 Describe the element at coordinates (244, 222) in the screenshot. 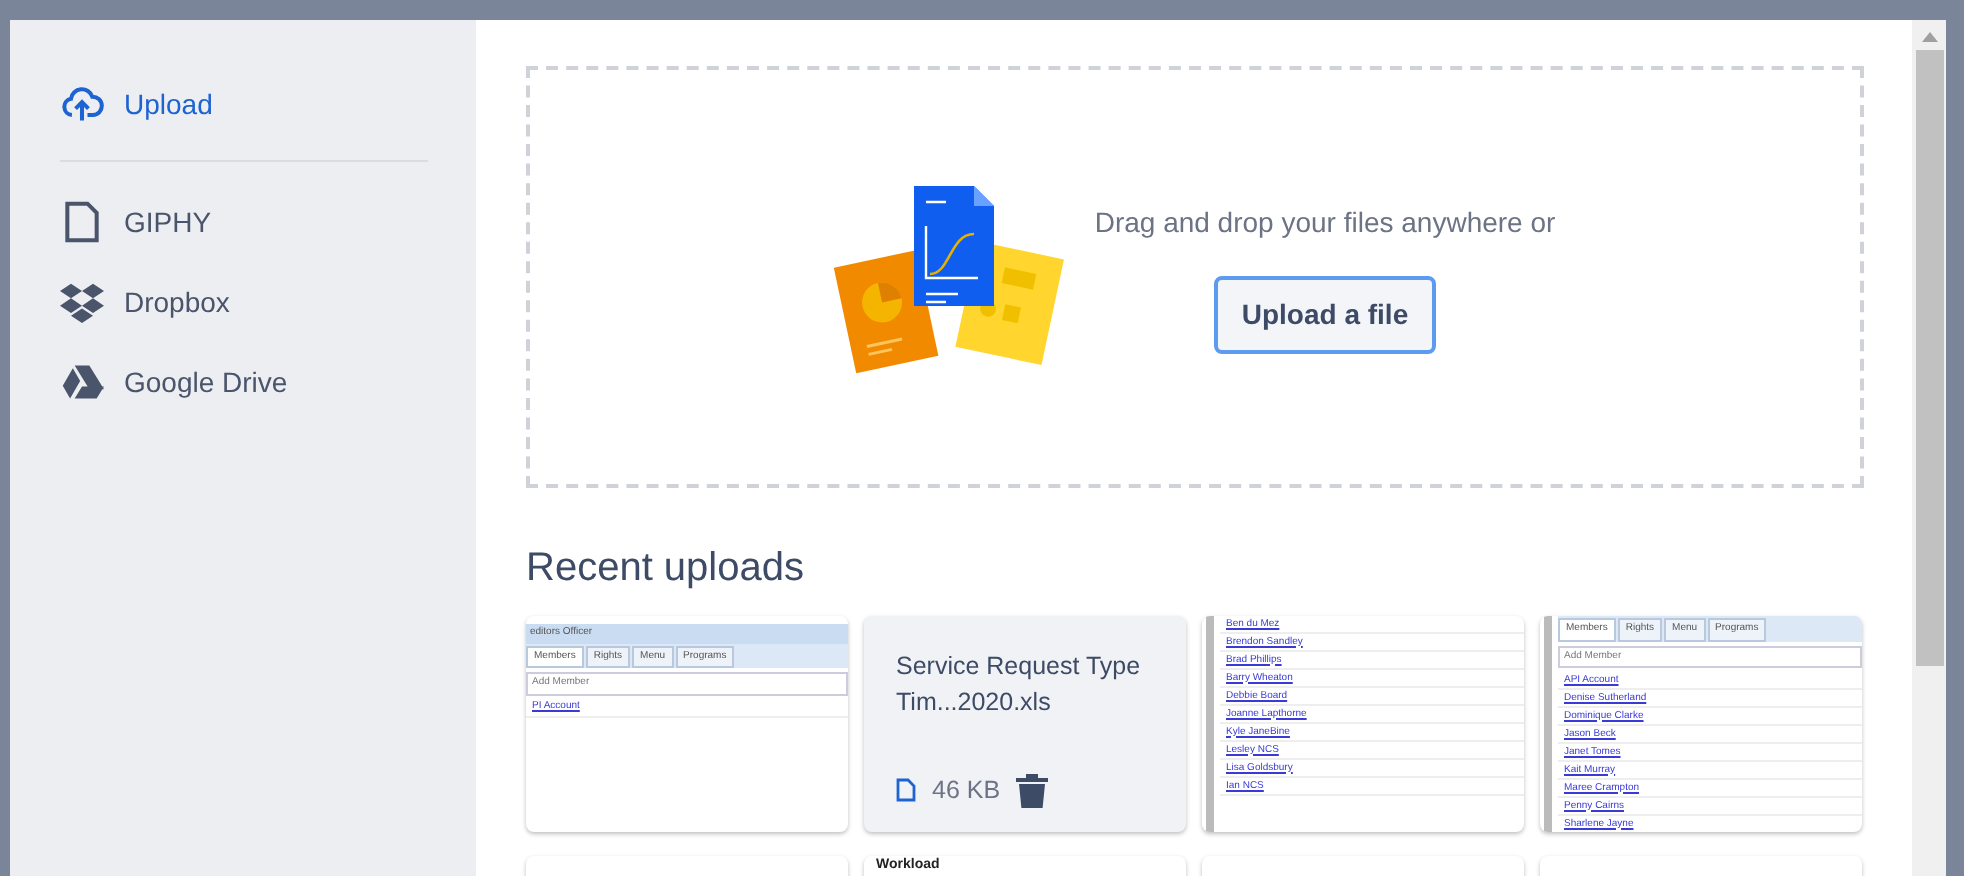

I see `sidebar-item: GIPHY` at that location.